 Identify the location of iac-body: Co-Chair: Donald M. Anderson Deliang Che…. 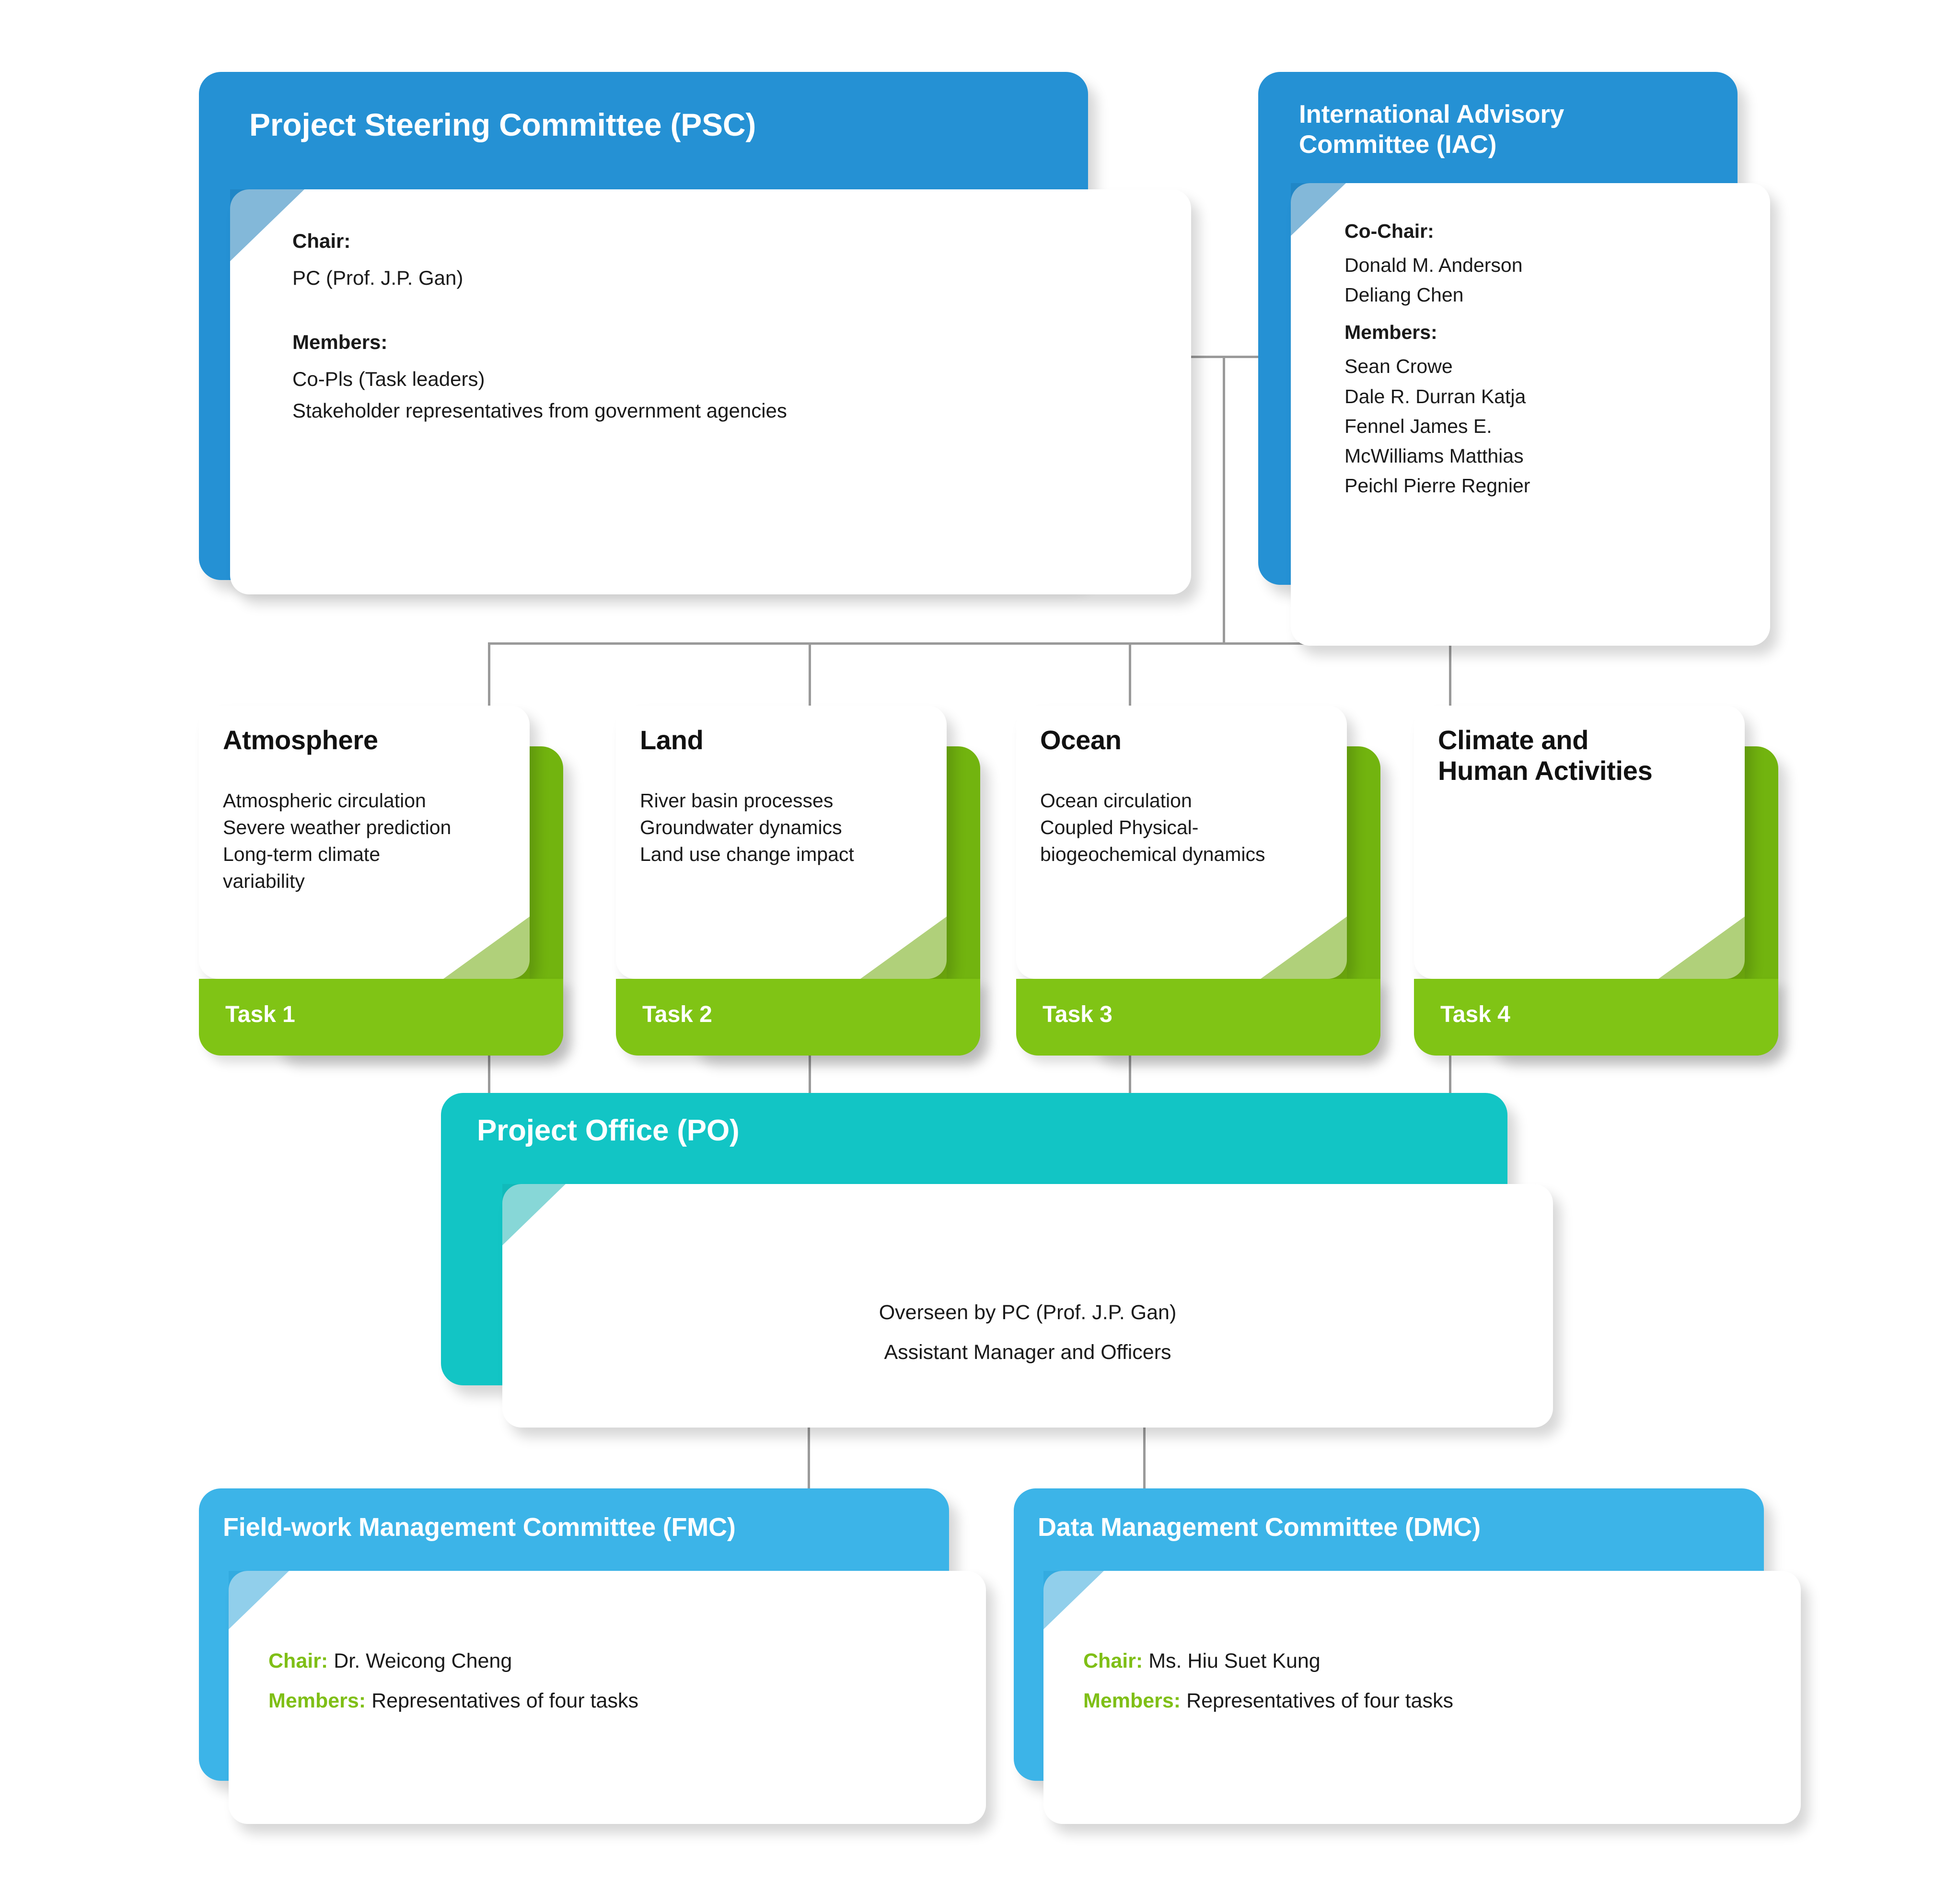
(1555, 358).